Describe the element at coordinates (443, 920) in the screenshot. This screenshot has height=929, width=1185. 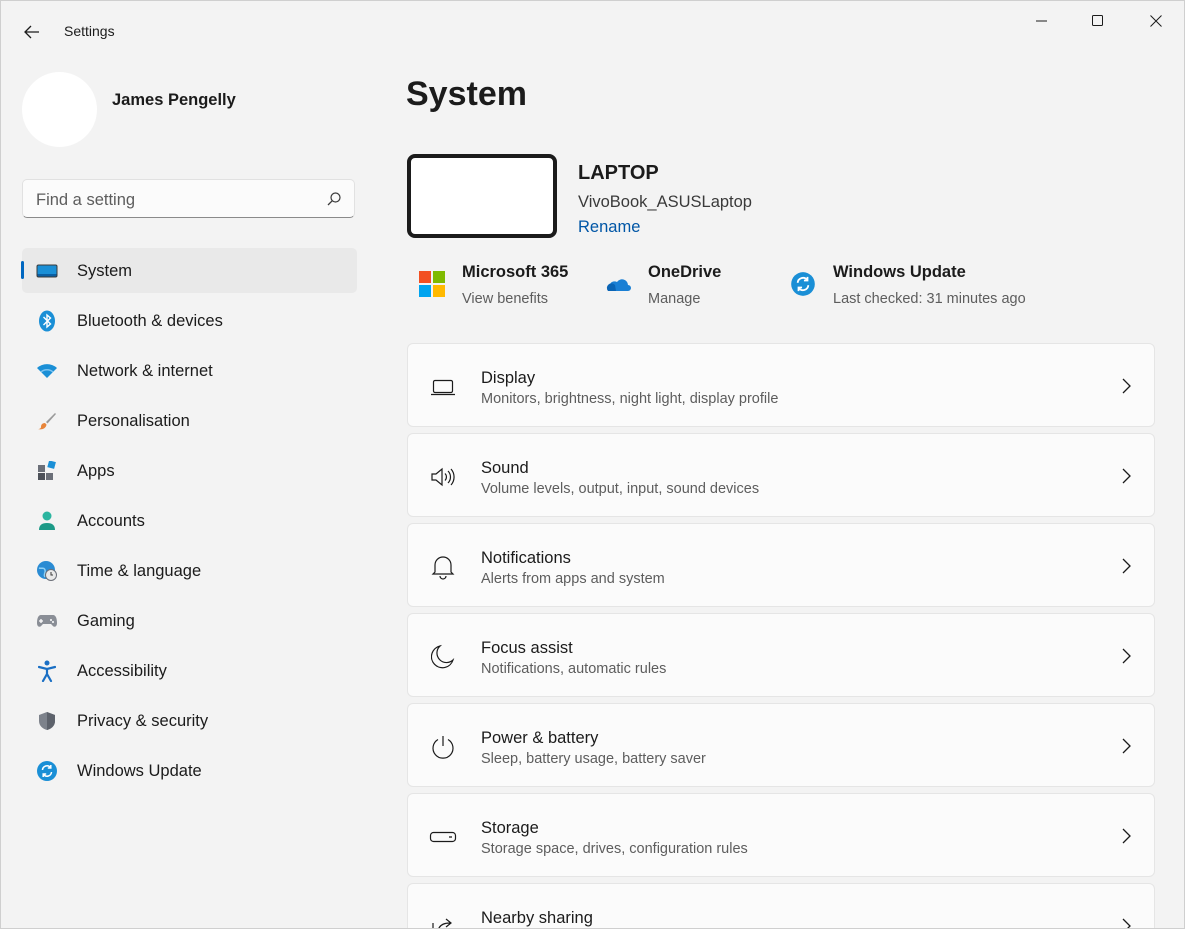
I see `share-icon` at that location.